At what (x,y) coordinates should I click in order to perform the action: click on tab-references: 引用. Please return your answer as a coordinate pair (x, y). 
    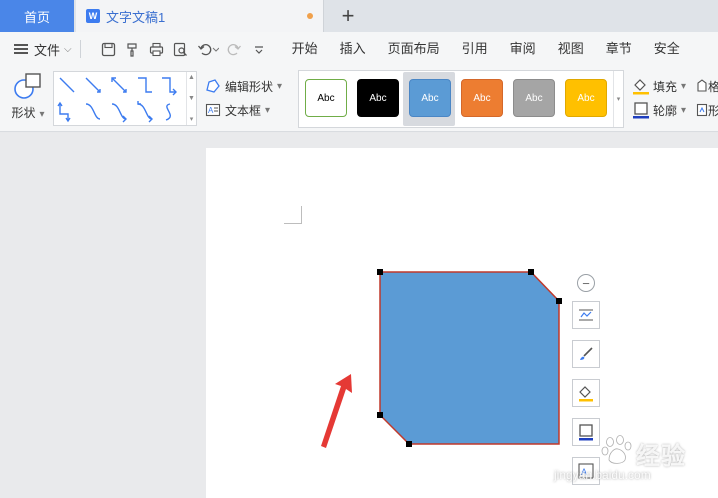
    Looking at the image, I should click on (475, 49).